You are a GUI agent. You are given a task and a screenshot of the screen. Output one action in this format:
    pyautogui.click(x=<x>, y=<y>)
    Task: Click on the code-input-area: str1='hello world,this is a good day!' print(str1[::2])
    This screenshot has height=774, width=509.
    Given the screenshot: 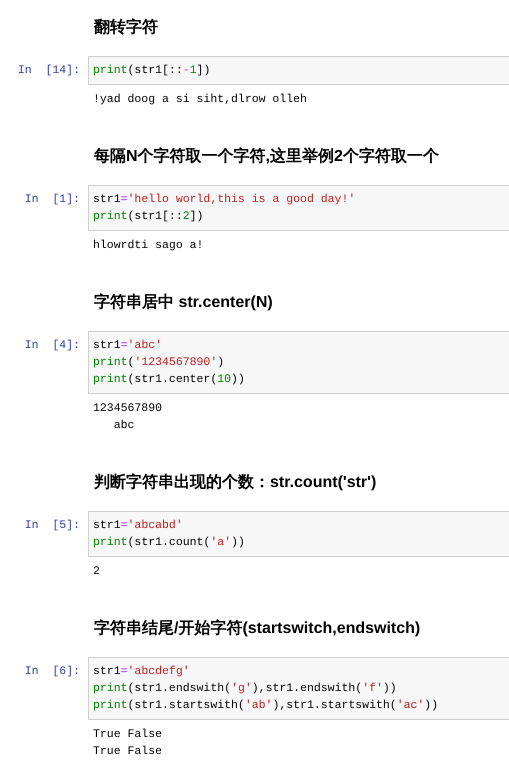 What is the action you would take?
    pyautogui.click(x=298, y=208)
    